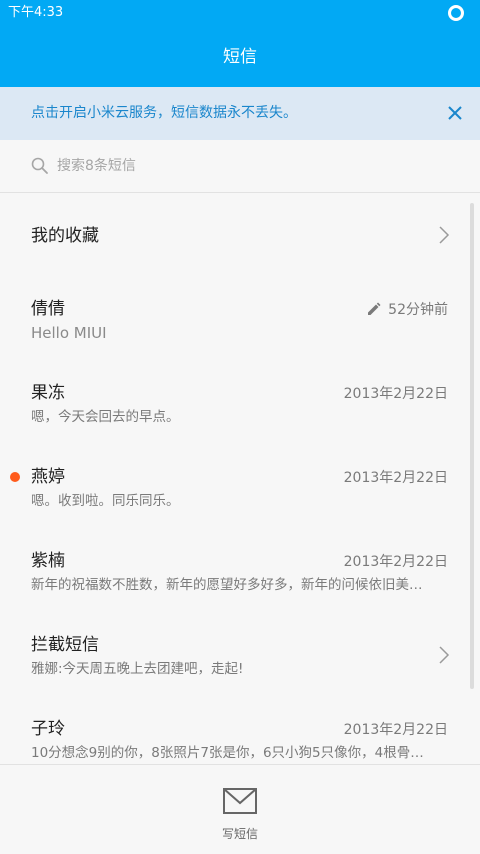 The height and width of the screenshot is (854, 480). I want to click on row-title: 我的收藏, so click(65, 236).